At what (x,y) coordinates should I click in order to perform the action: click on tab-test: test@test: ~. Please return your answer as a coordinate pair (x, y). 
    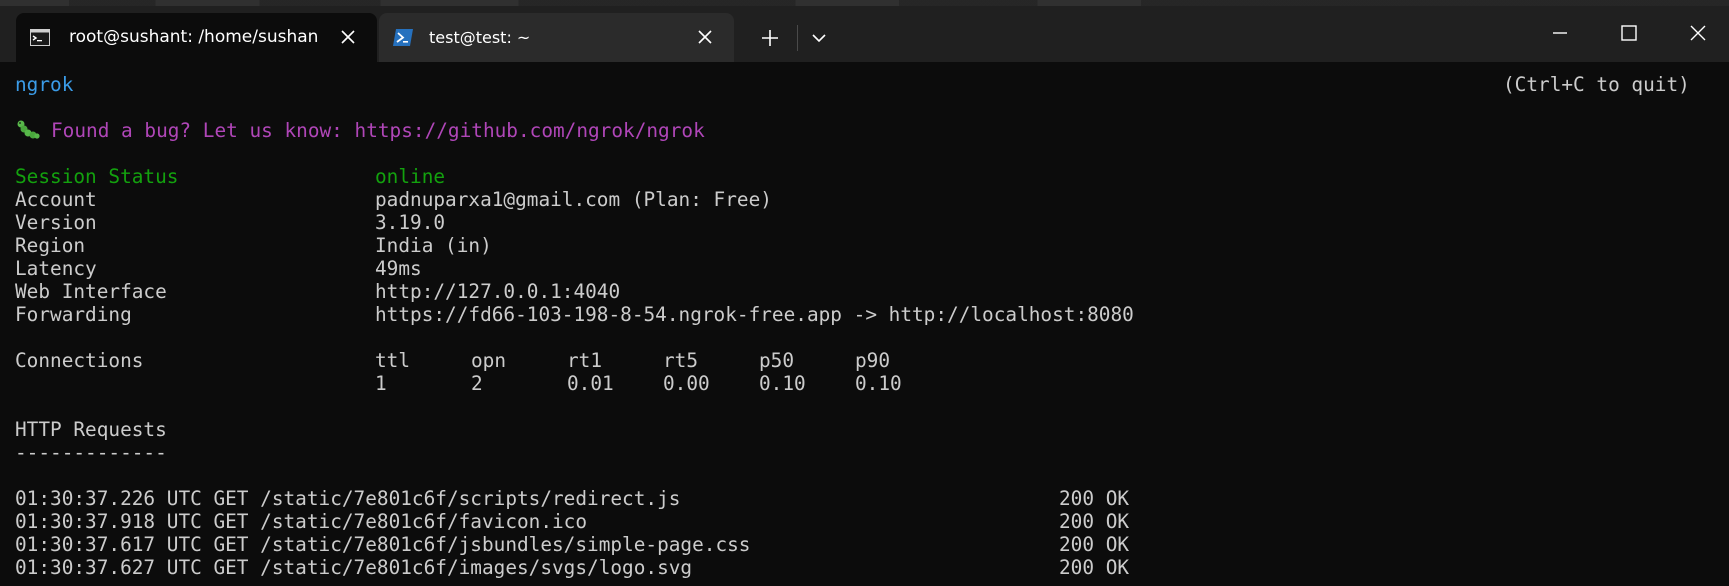
    Looking at the image, I should click on (556, 37).